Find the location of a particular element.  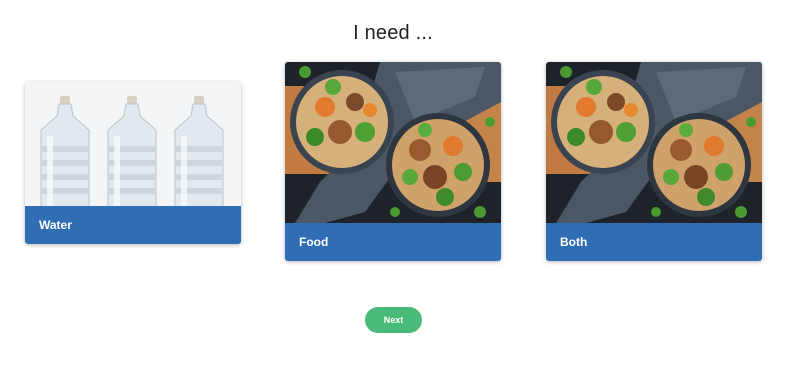

next-button: Next is located at coordinates (393, 320).